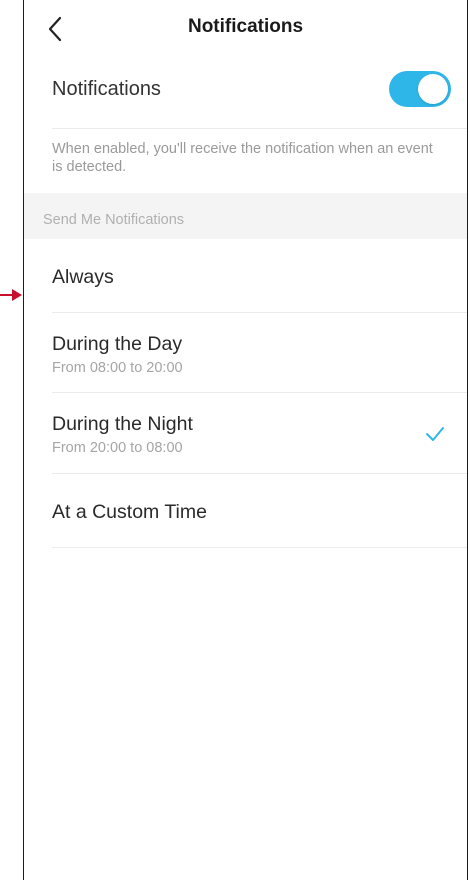 The height and width of the screenshot is (880, 470). I want to click on notifications-toggle-switch, so click(420, 89).